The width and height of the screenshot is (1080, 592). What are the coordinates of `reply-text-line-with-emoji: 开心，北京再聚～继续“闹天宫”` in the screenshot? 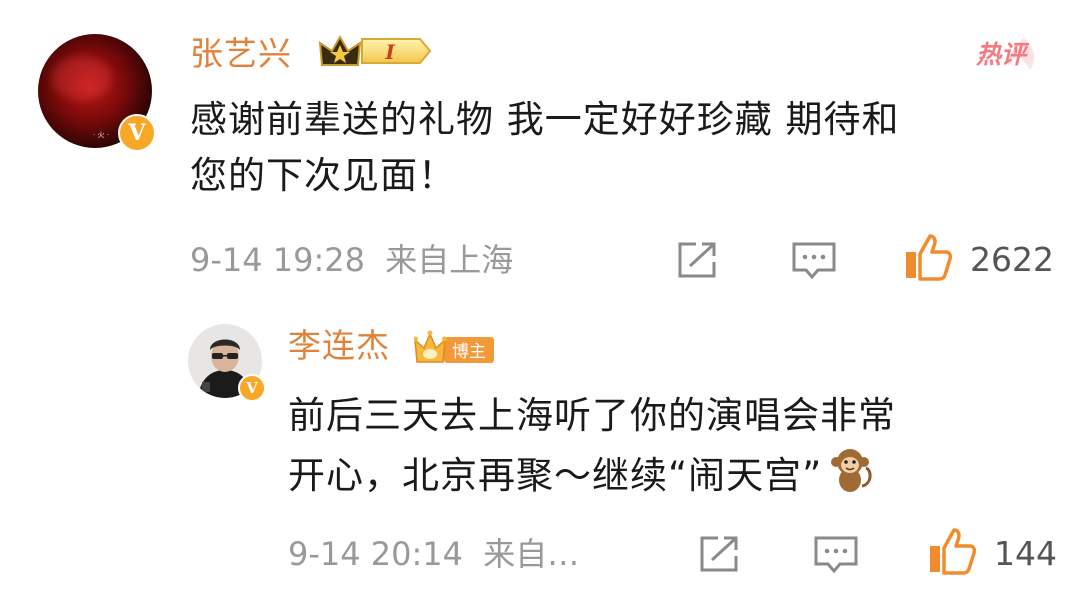 It's located at (668, 476).